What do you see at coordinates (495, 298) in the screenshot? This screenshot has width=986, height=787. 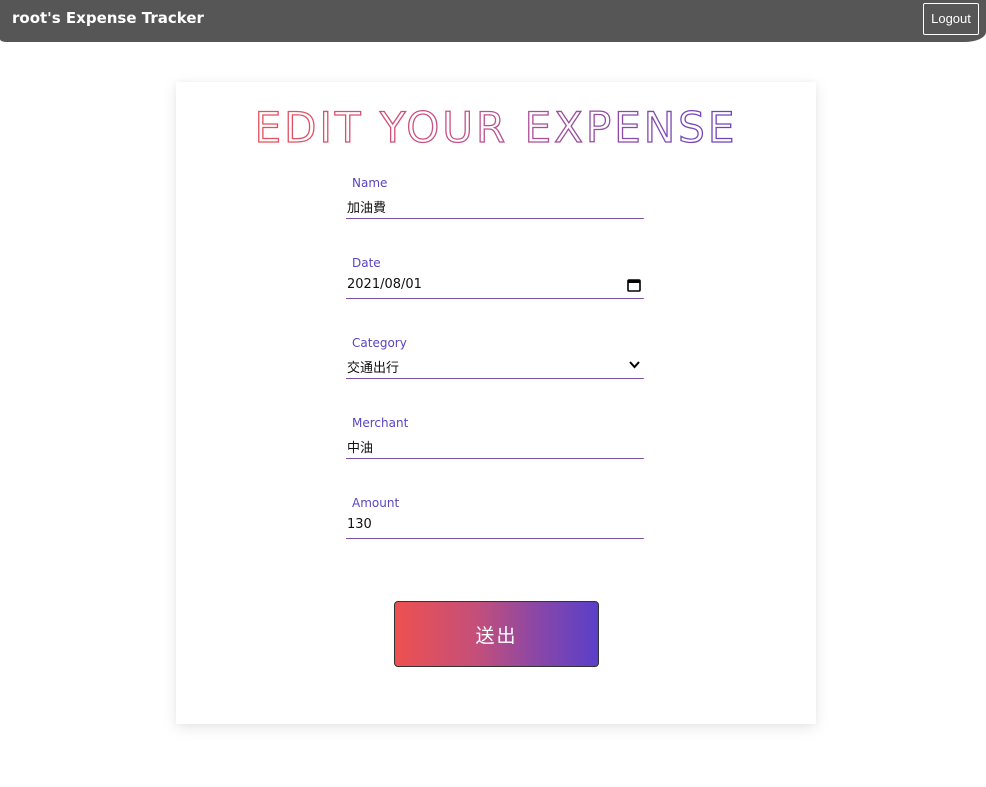 I see `date-underline` at bounding box center [495, 298].